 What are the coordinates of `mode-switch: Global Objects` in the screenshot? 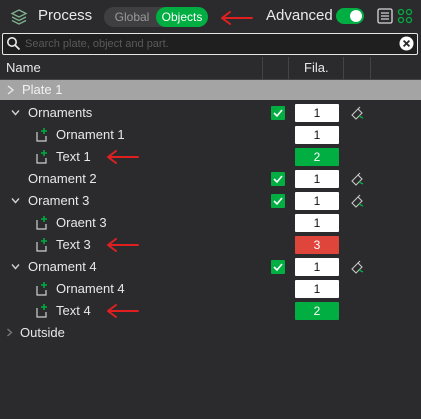 It's located at (156, 17).